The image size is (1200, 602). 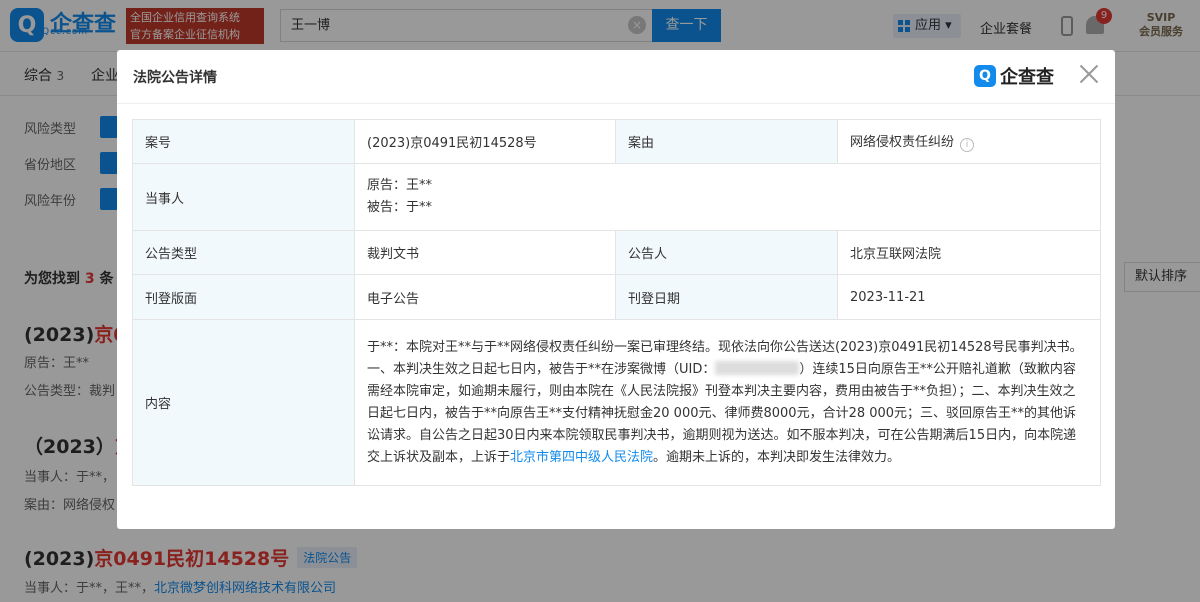 I want to click on table-row: 刊登版面 电子公告 刊登日期 2023-11-21, so click(x=616, y=297).